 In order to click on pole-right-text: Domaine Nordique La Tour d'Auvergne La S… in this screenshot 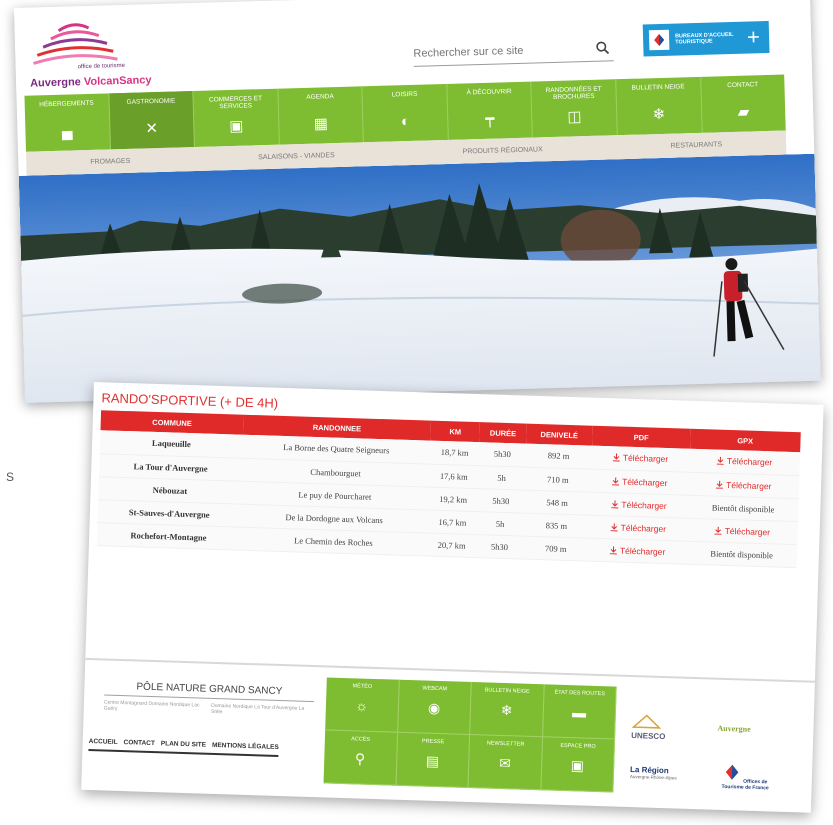, I will do `click(257, 709)`.